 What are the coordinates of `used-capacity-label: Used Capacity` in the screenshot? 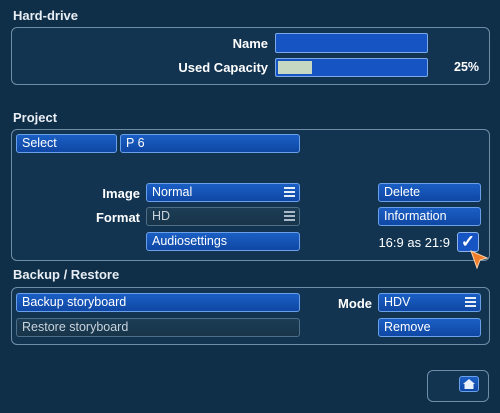 It's located at (223, 67).